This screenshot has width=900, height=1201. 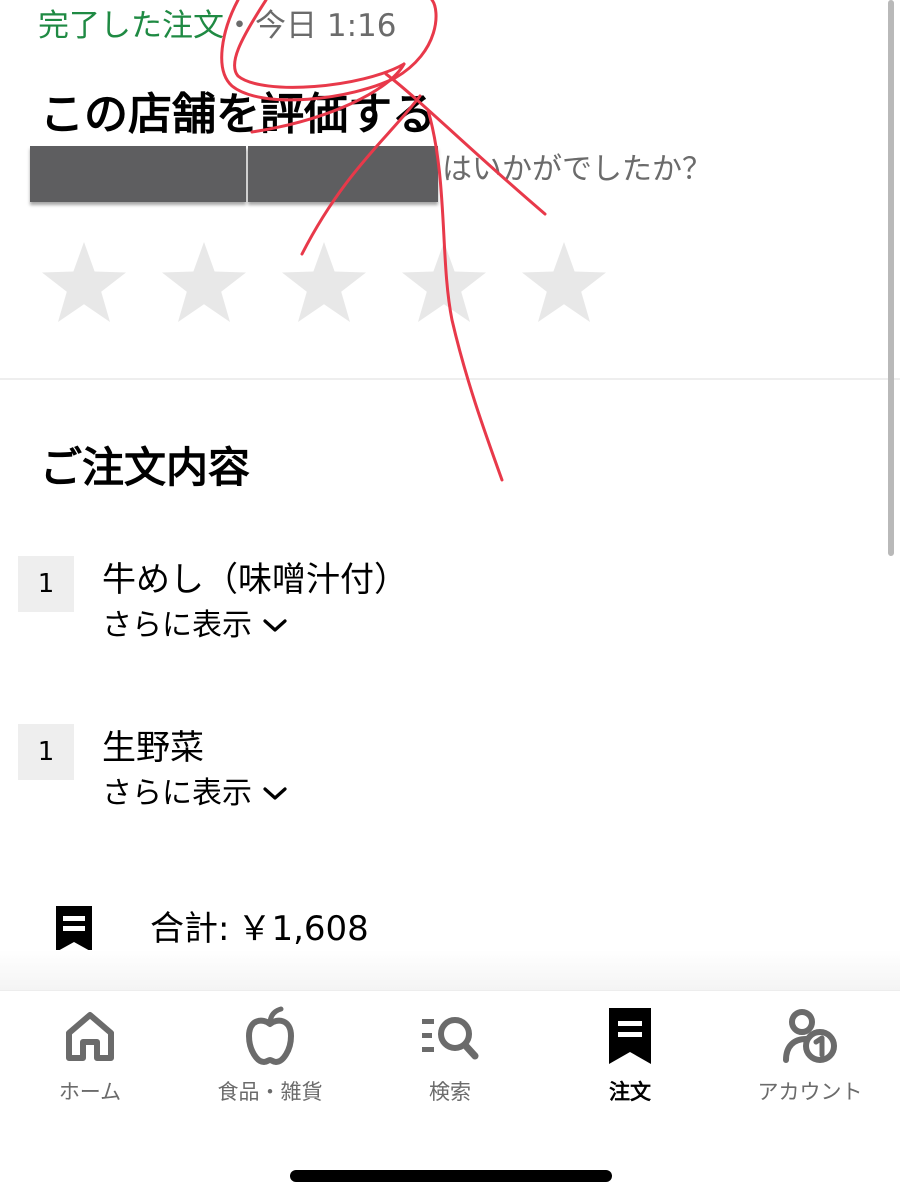 What do you see at coordinates (630, 1036) in the screenshot?
I see `orders-icon` at bounding box center [630, 1036].